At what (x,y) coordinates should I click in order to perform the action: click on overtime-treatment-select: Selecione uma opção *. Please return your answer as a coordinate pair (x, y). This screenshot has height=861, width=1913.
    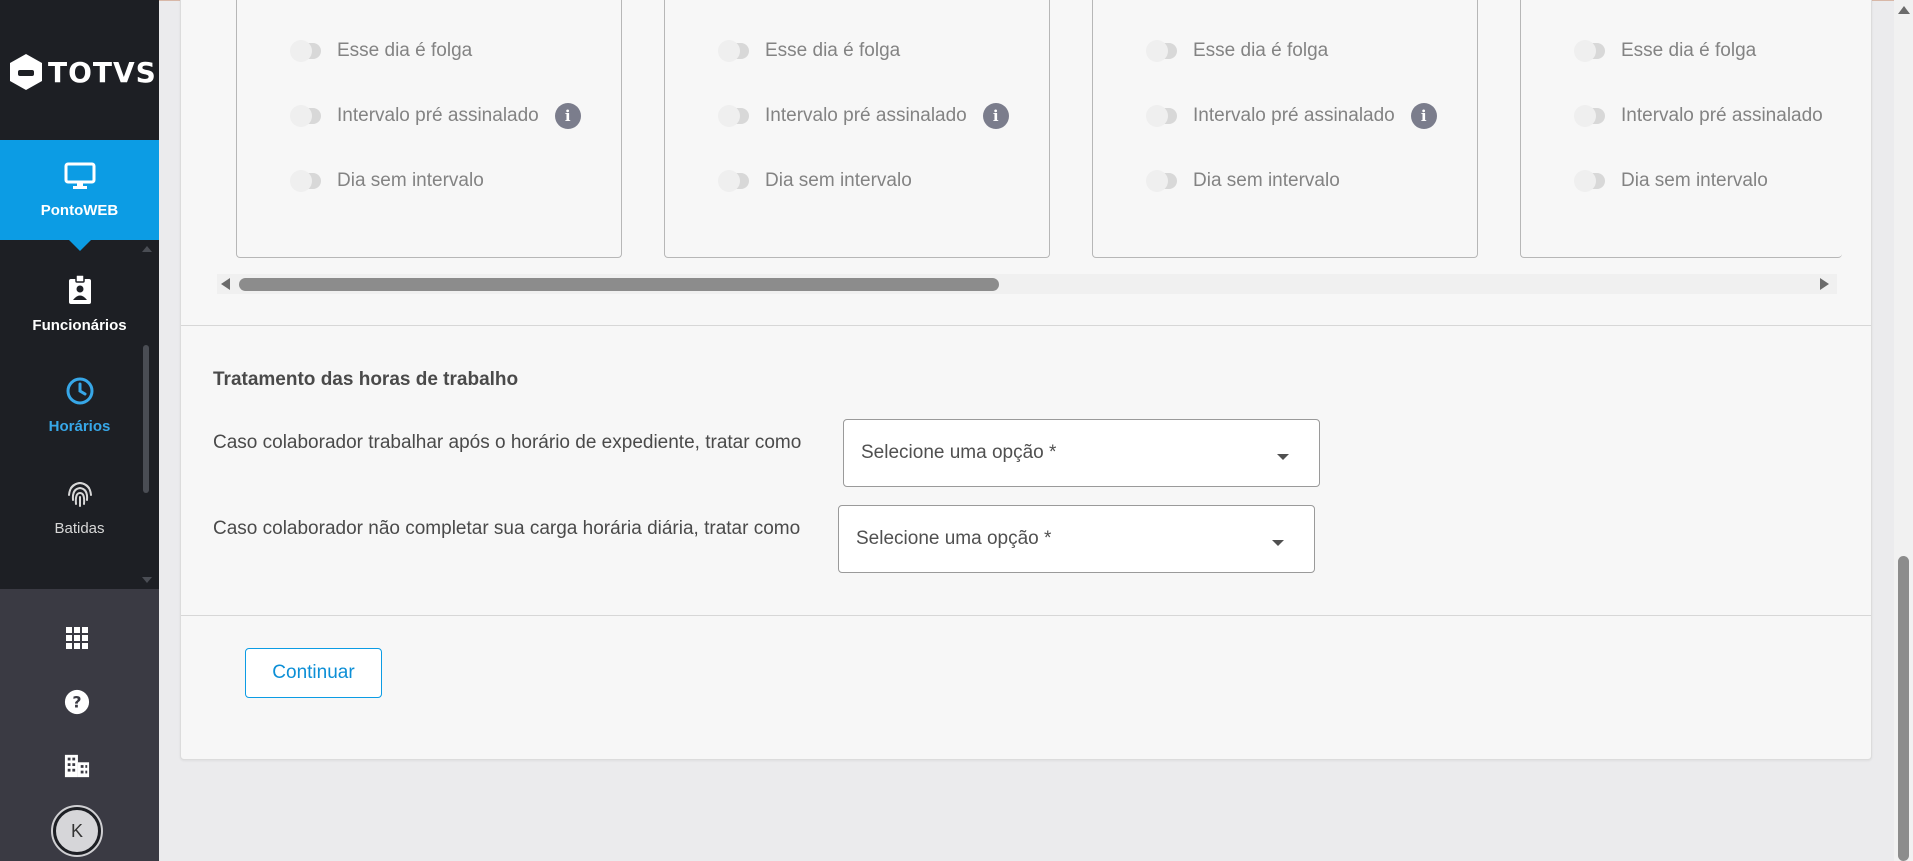
    Looking at the image, I should click on (1081, 453).